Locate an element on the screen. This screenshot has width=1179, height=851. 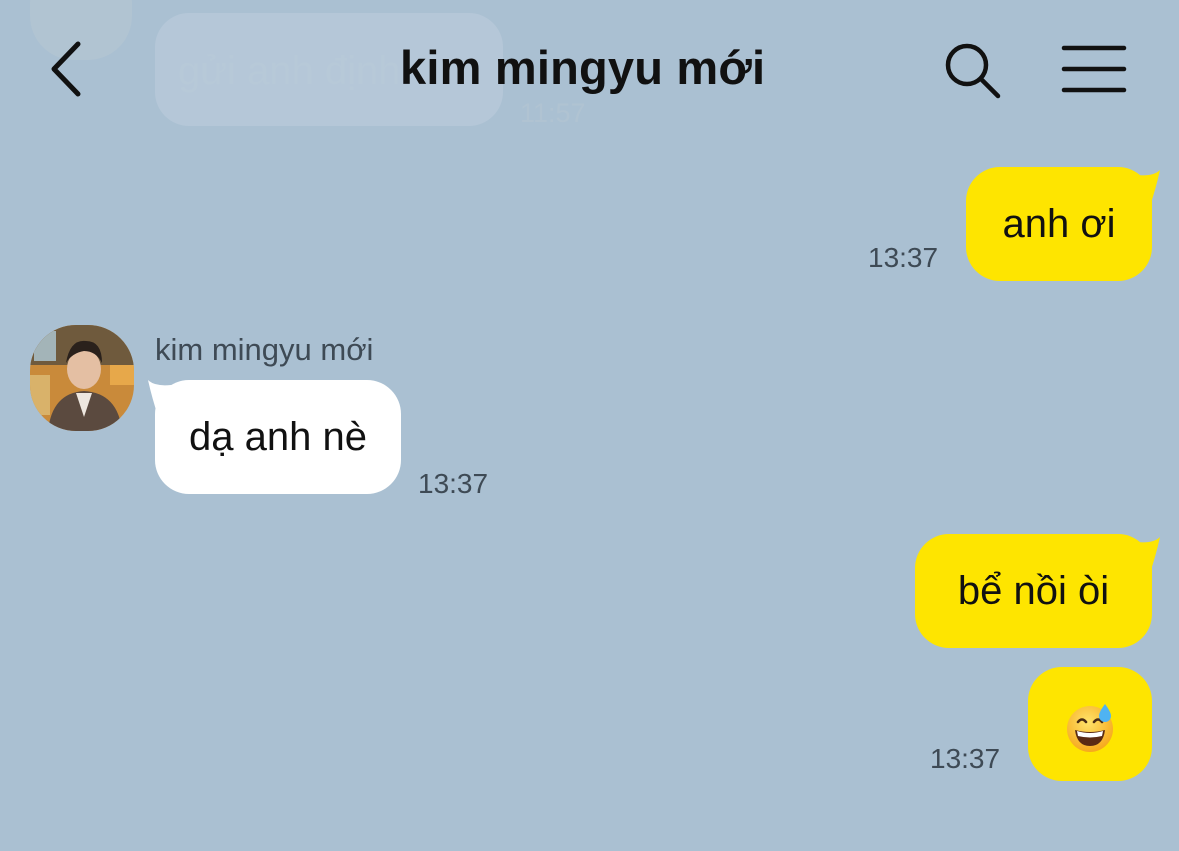
back-button is located at coordinates (72, 69).